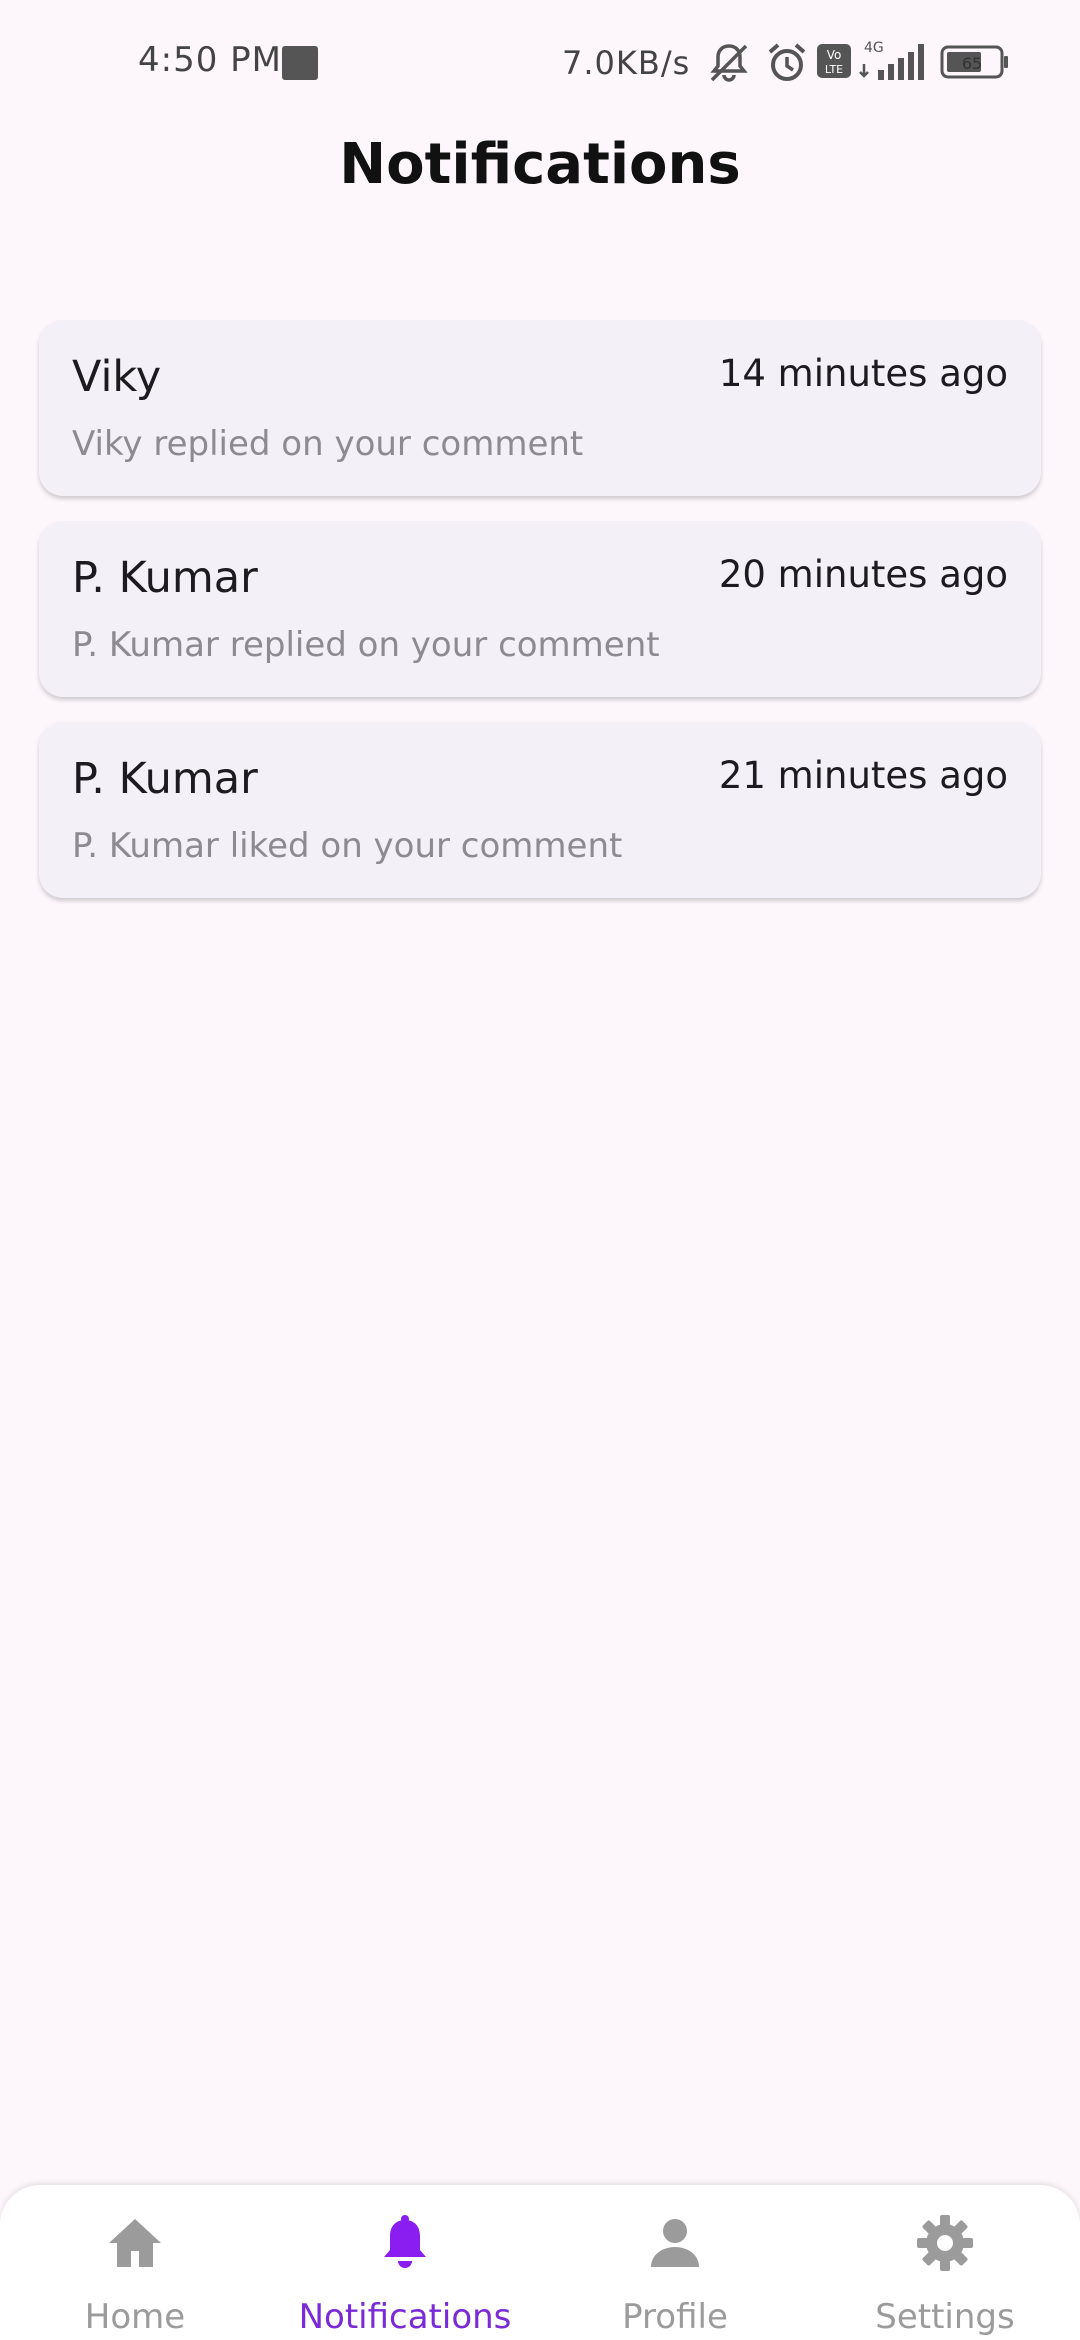 The width and height of the screenshot is (1080, 2340). What do you see at coordinates (863, 775) in the screenshot?
I see `notification-time: 21 minutes ago` at bounding box center [863, 775].